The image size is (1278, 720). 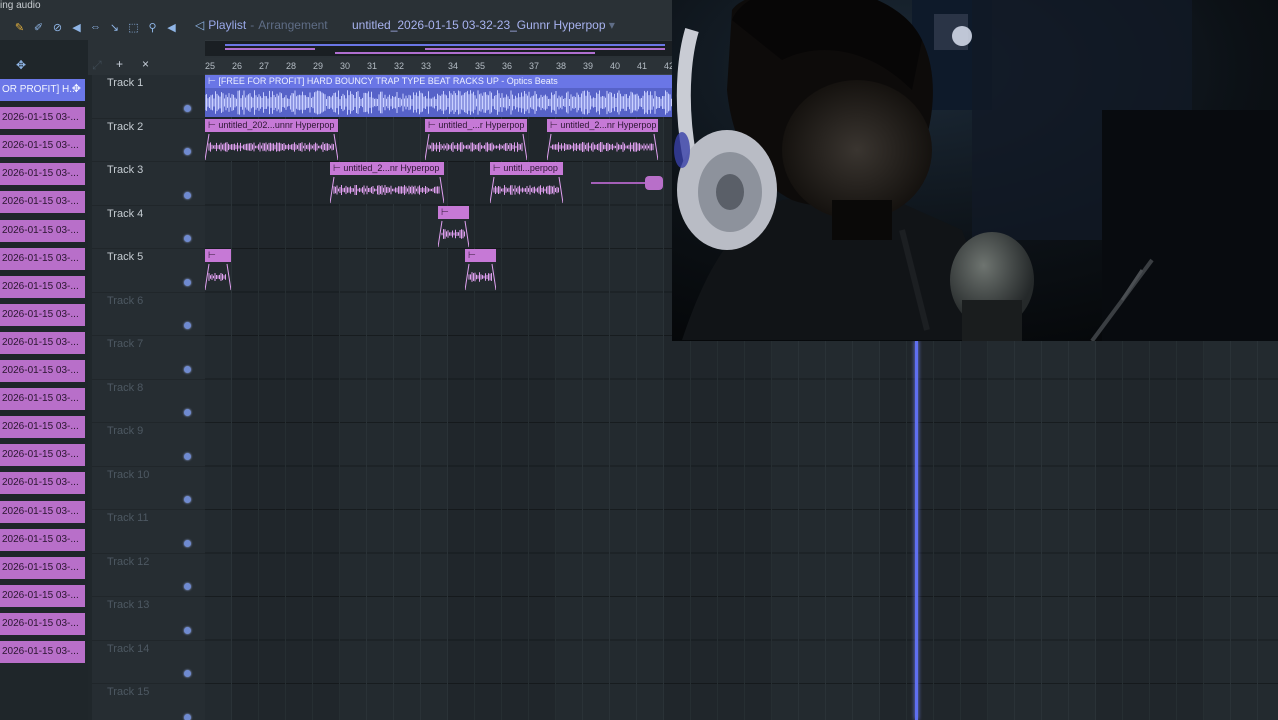 I want to click on audio-clip-vocal: ⊢ untitled_...r Hyperpop, so click(x=476, y=139).